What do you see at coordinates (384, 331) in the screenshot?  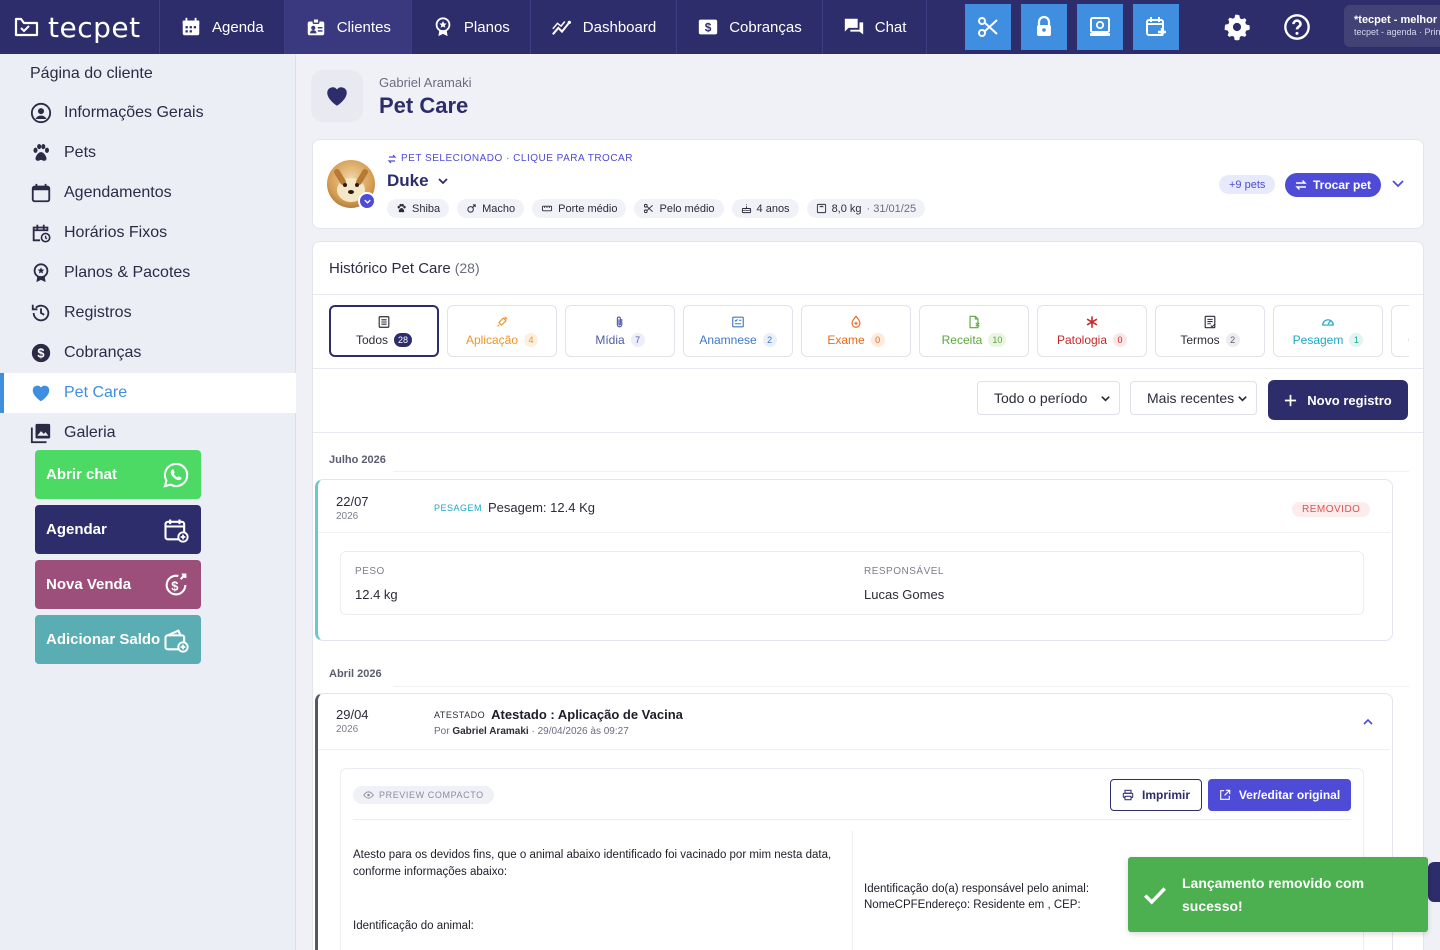 I see `tab-todos: Todos 28` at bounding box center [384, 331].